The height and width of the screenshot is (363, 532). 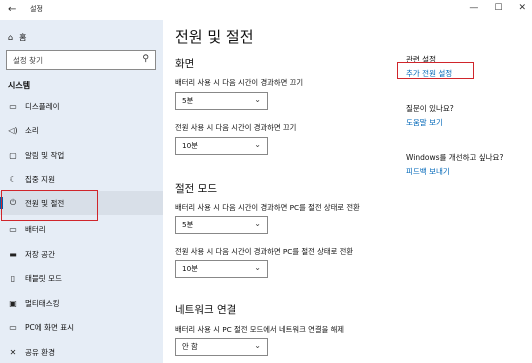 I want to click on monitor-icon: ▭, so click(x=13, y=106).